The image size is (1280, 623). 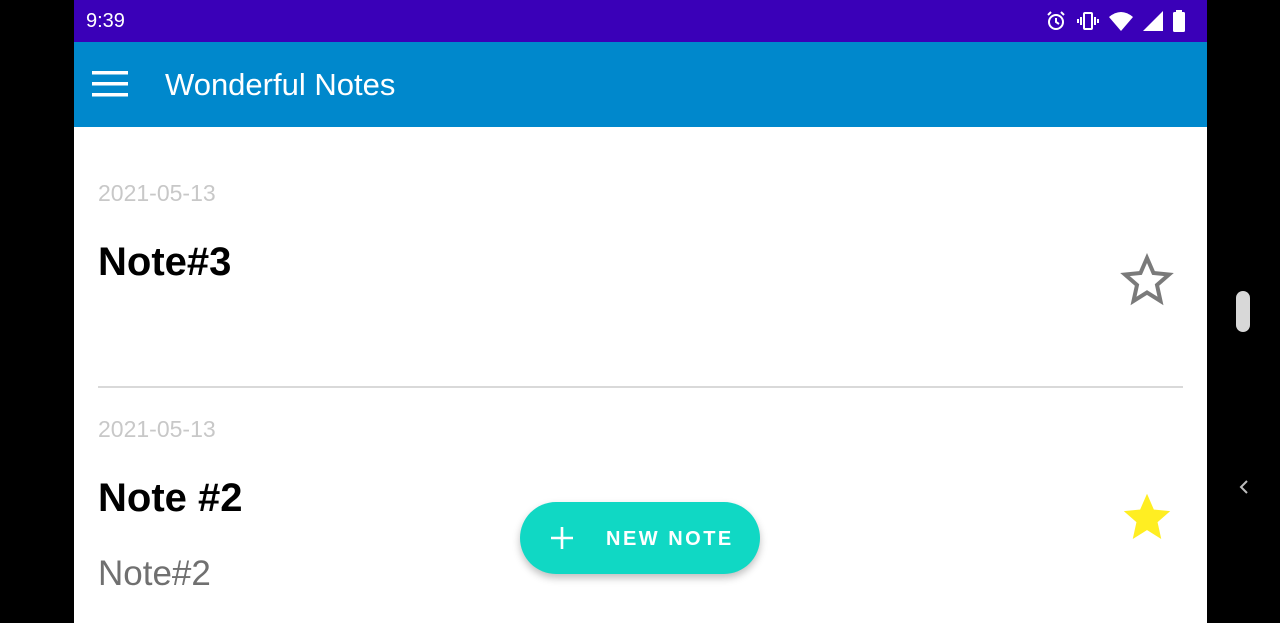 I want to click on note-title: Note #2, so click(x=170, y=498).